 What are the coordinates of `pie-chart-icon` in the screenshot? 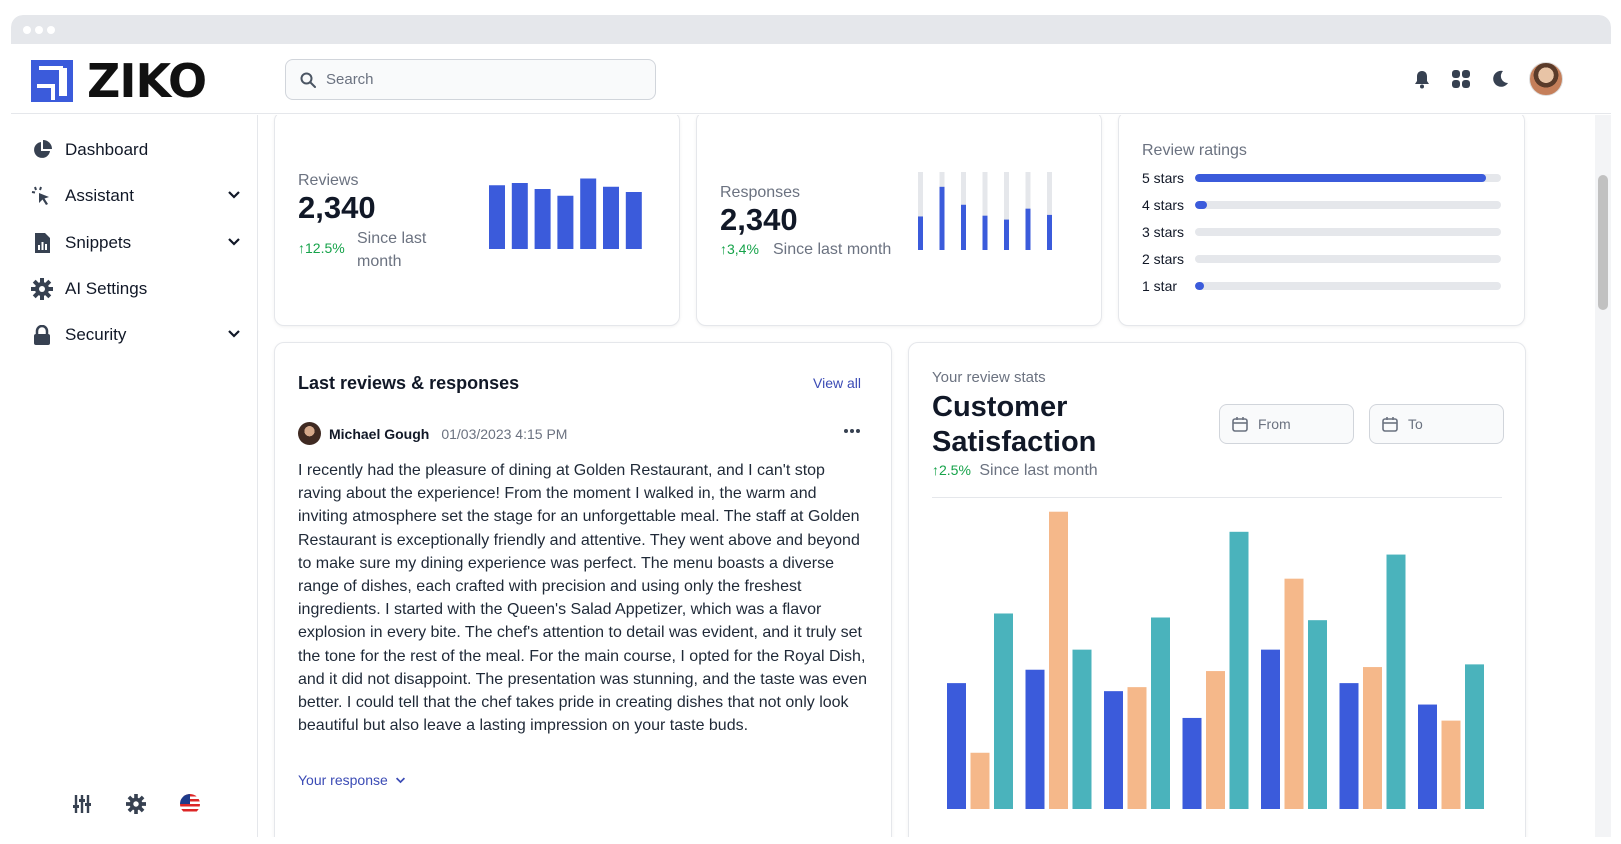 It's located at (42, 150).